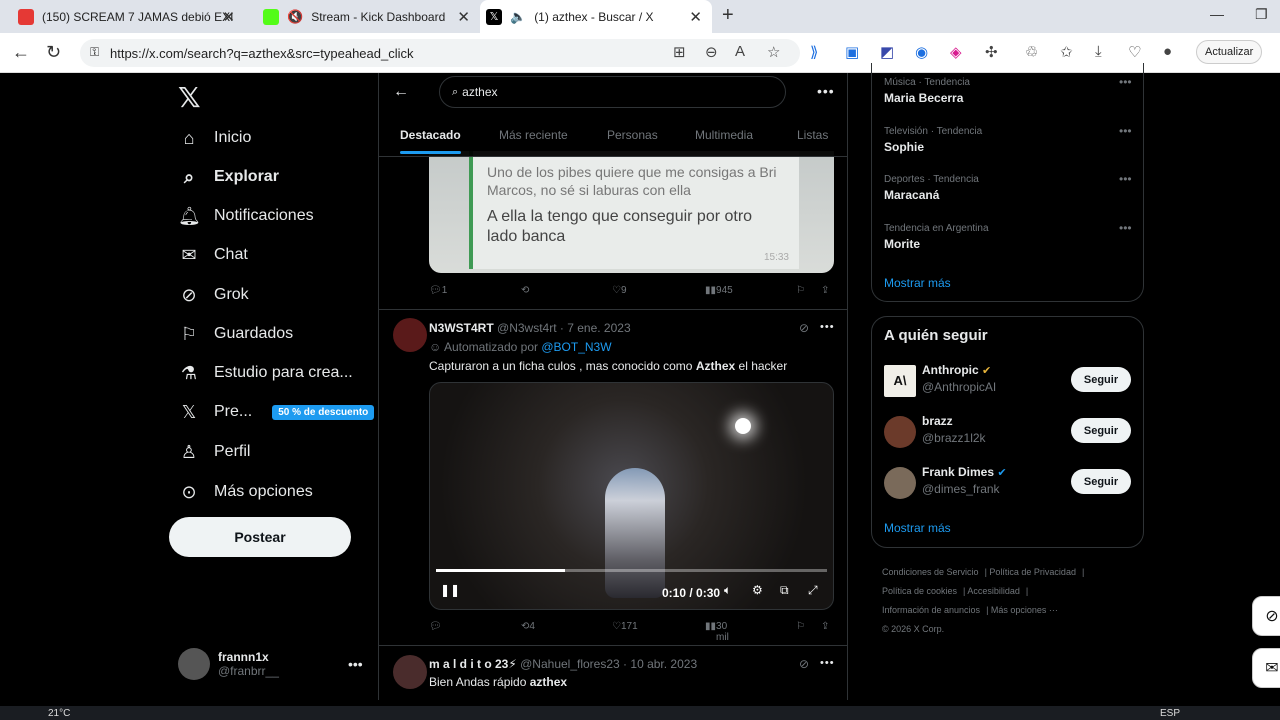 This screenshot has height=720, width=1280. What do you see at coordinates (711, 52) in the screenshot?
I see `zoom-icon: ⊖` at bounding box center [711, 52].